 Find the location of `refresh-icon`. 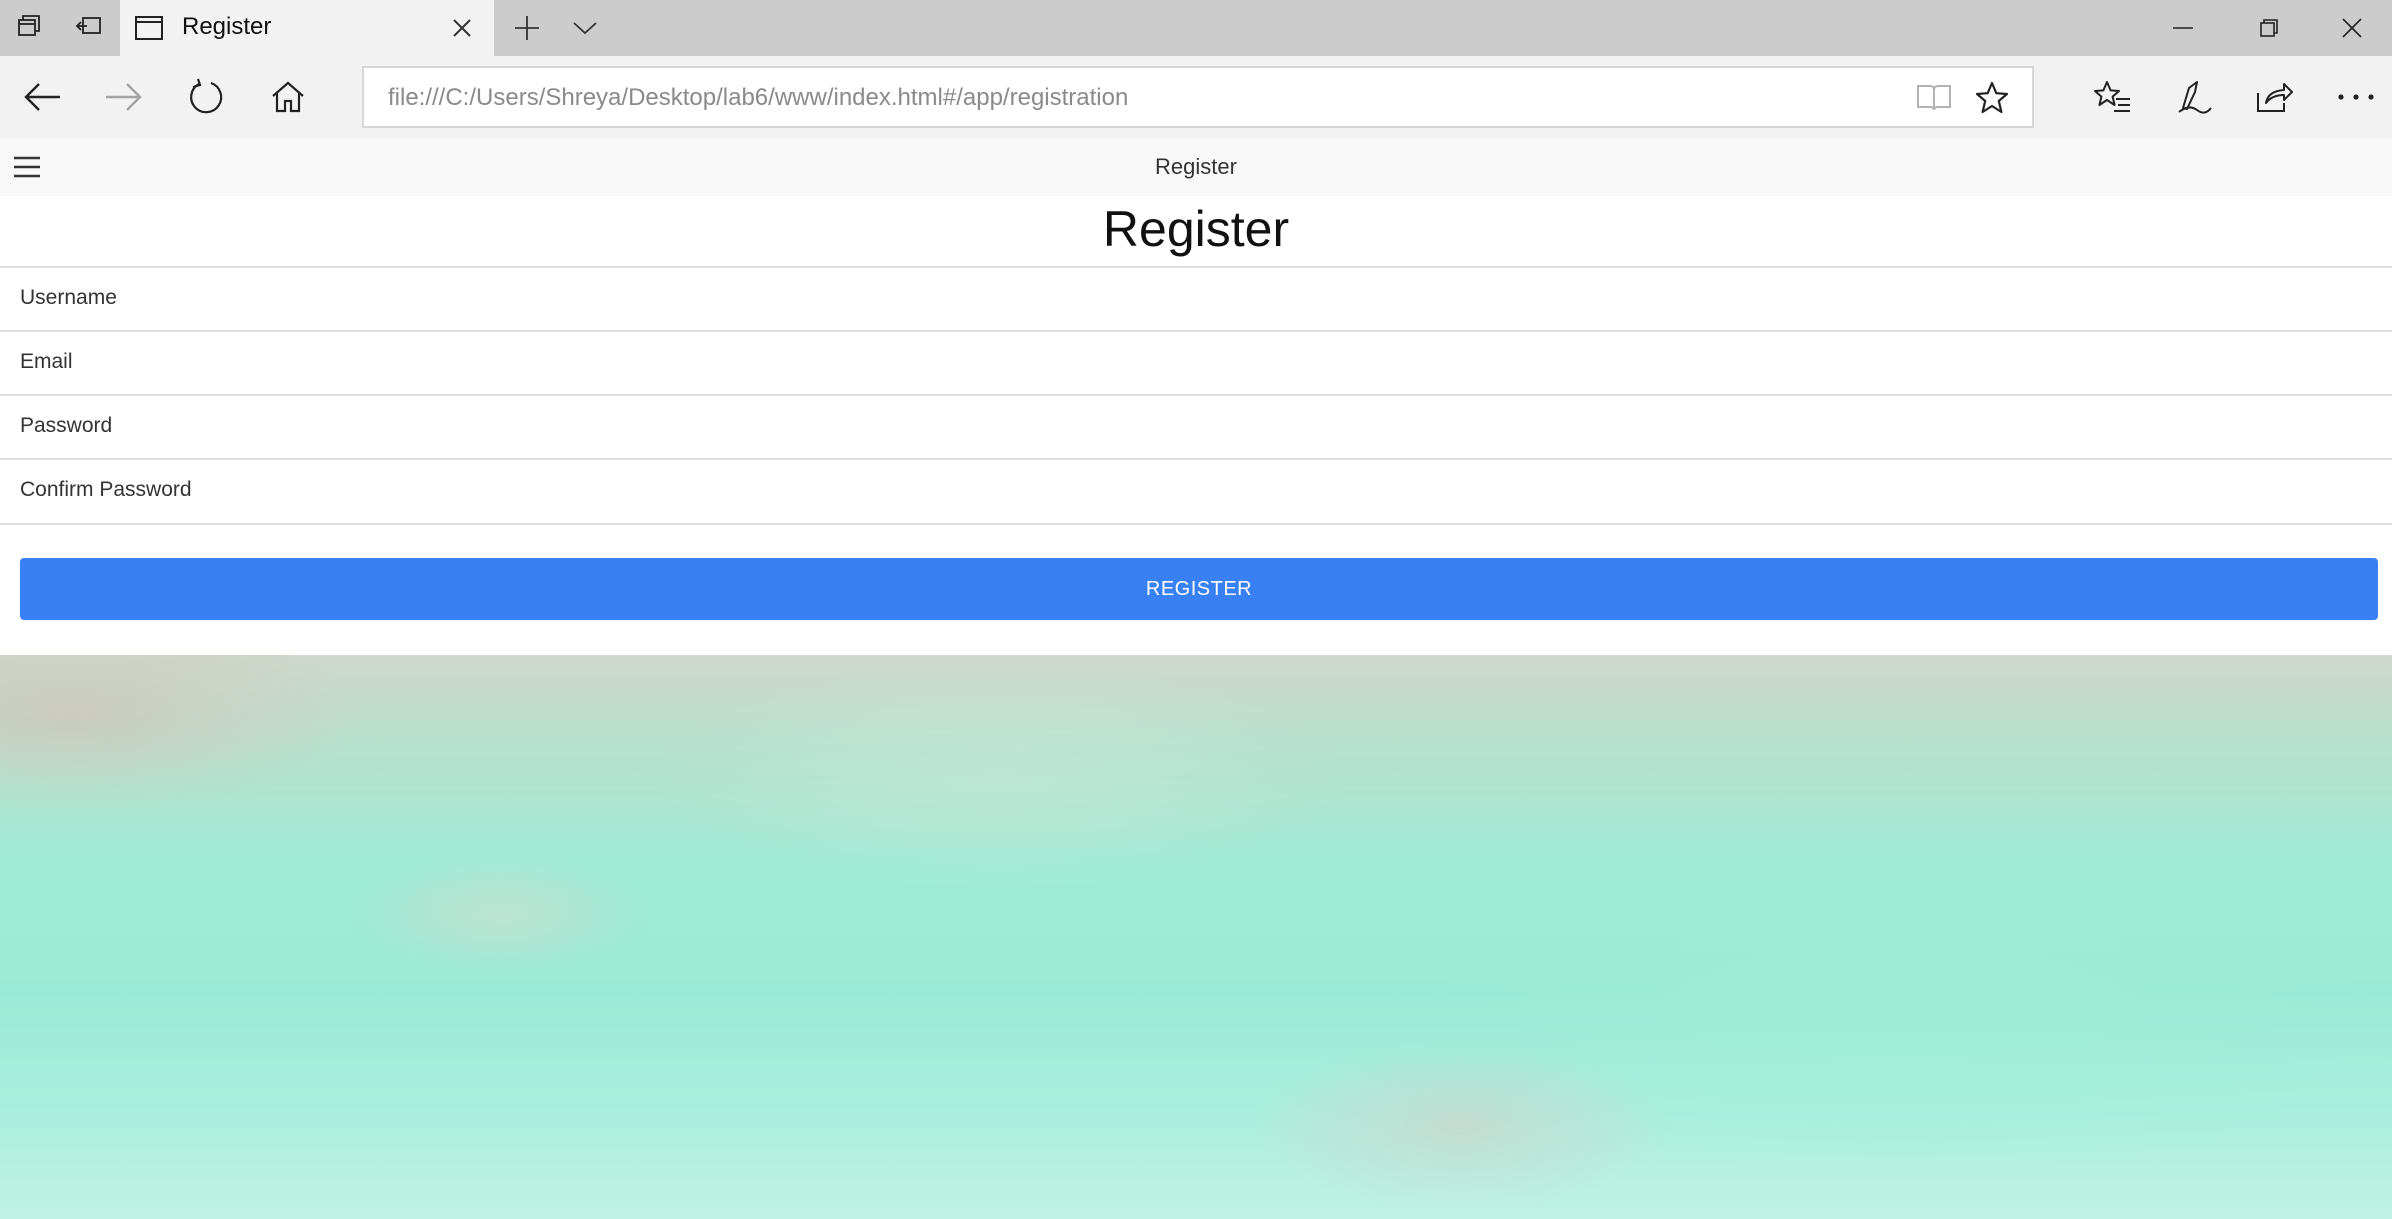

refresh-icon is located at coordinates (206, 96).